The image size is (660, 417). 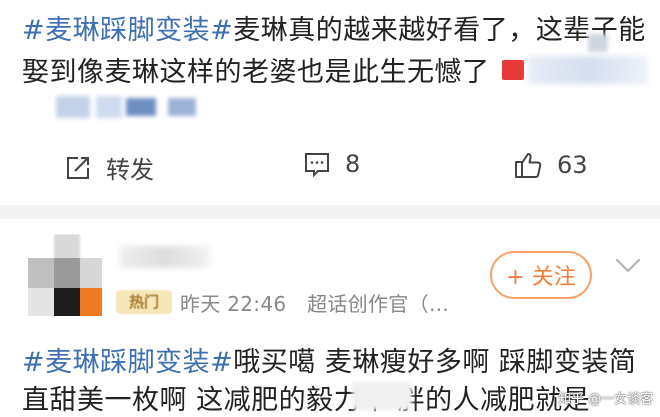 What do you see at coordinates (628, 265) in the screenshot?
I see `chevron-down-icon` at bounding box center [628, 265].